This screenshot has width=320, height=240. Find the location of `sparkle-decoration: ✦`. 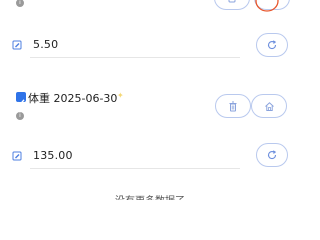

sparkle-decoration: ✦ is located at coordinates (120, 95).